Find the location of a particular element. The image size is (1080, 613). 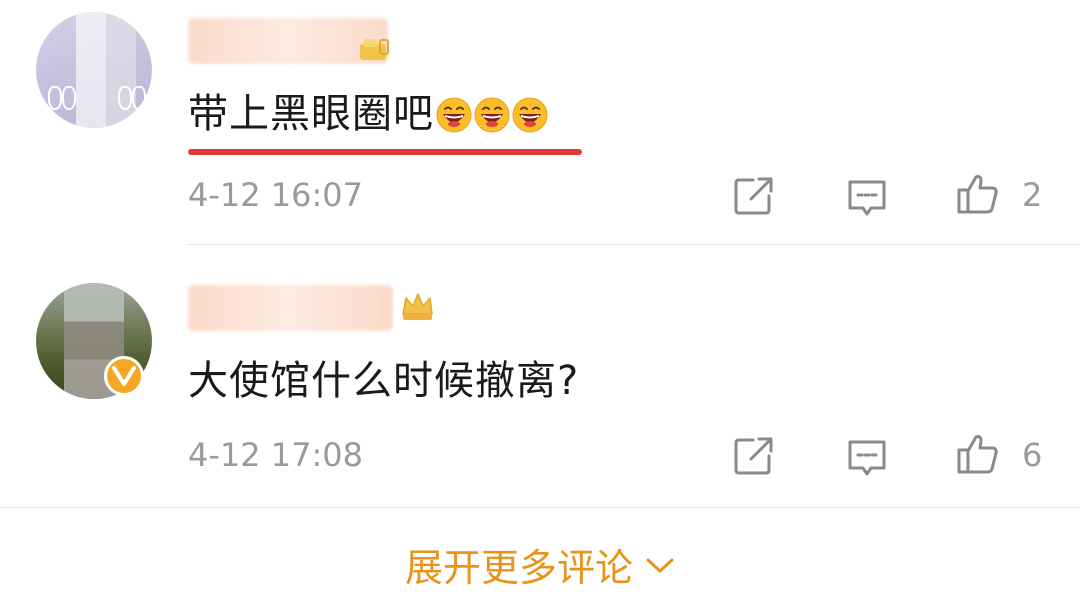

chevron-down-icon is located at coordinates (660, 565).